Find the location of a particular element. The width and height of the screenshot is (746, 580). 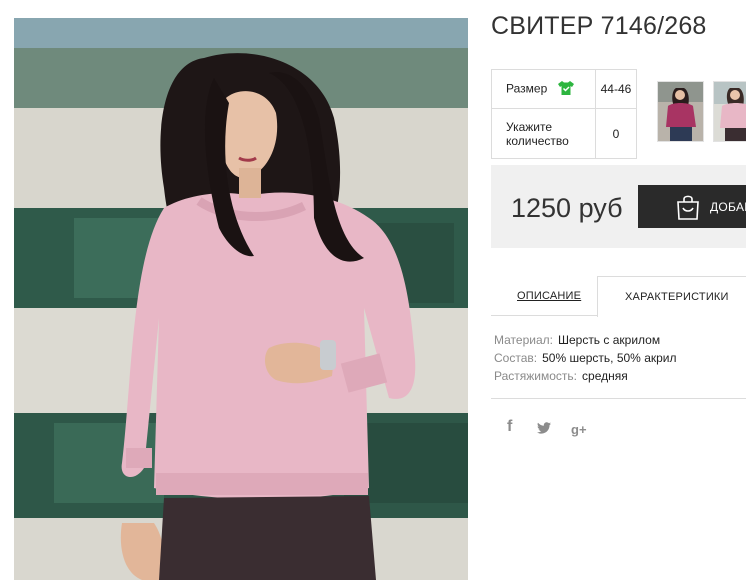

price-box: 1250 руб ДОБАВИТЬ В КОРЗИНУ is located at coordinates (618, 206).